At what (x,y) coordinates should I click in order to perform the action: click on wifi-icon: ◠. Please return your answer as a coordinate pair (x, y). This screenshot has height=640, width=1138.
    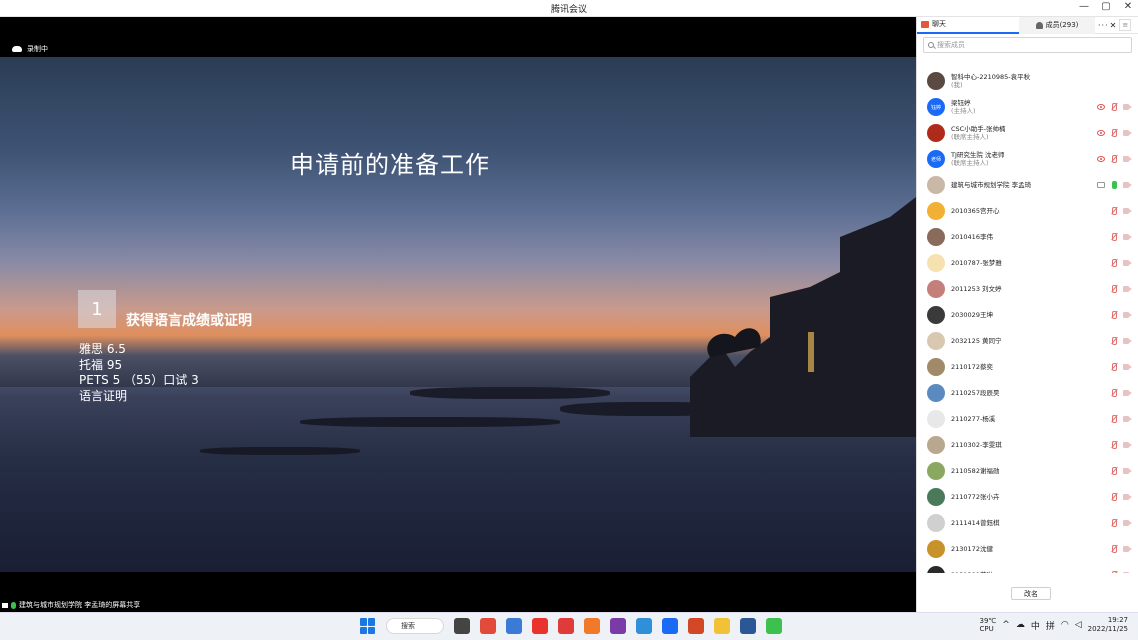
    Looking at the image, I should click on (1065, 625).